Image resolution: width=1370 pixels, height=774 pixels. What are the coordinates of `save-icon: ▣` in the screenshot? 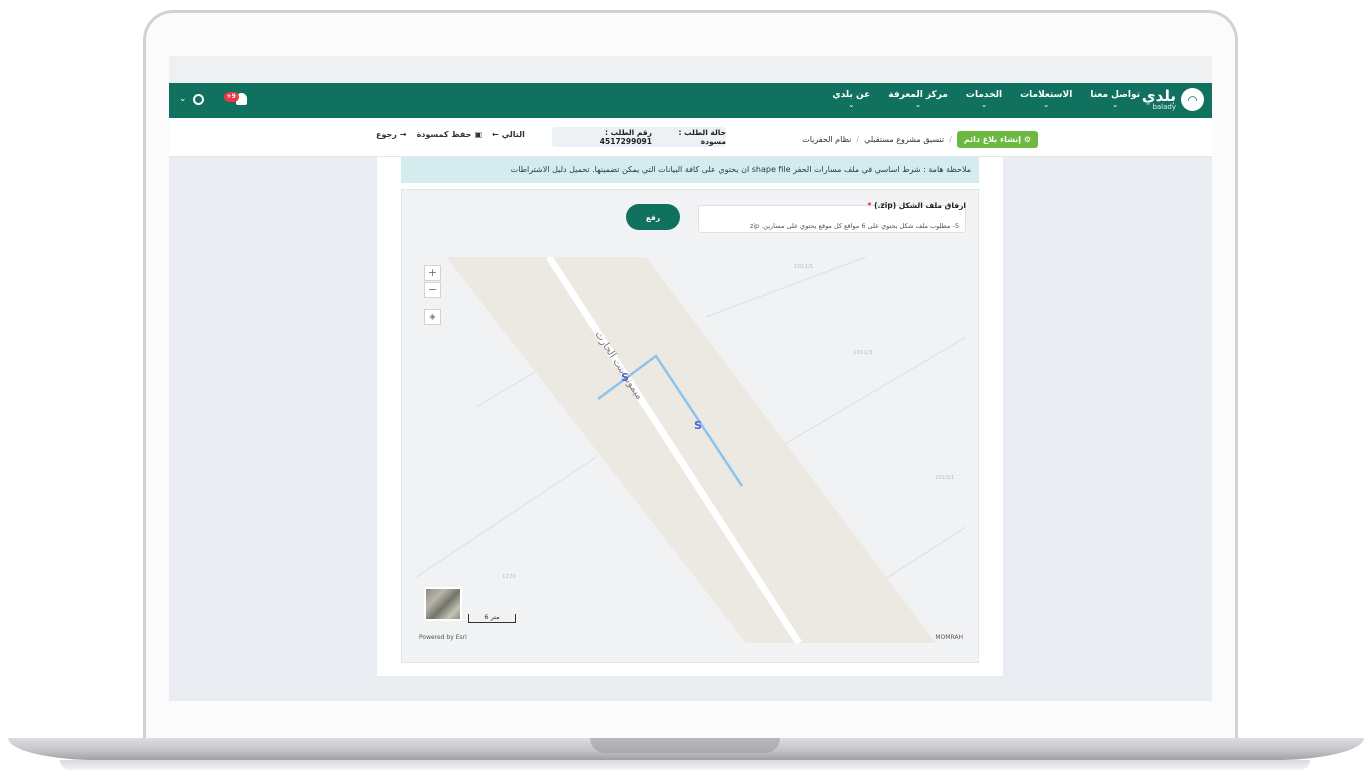 It's located at (478, 134).